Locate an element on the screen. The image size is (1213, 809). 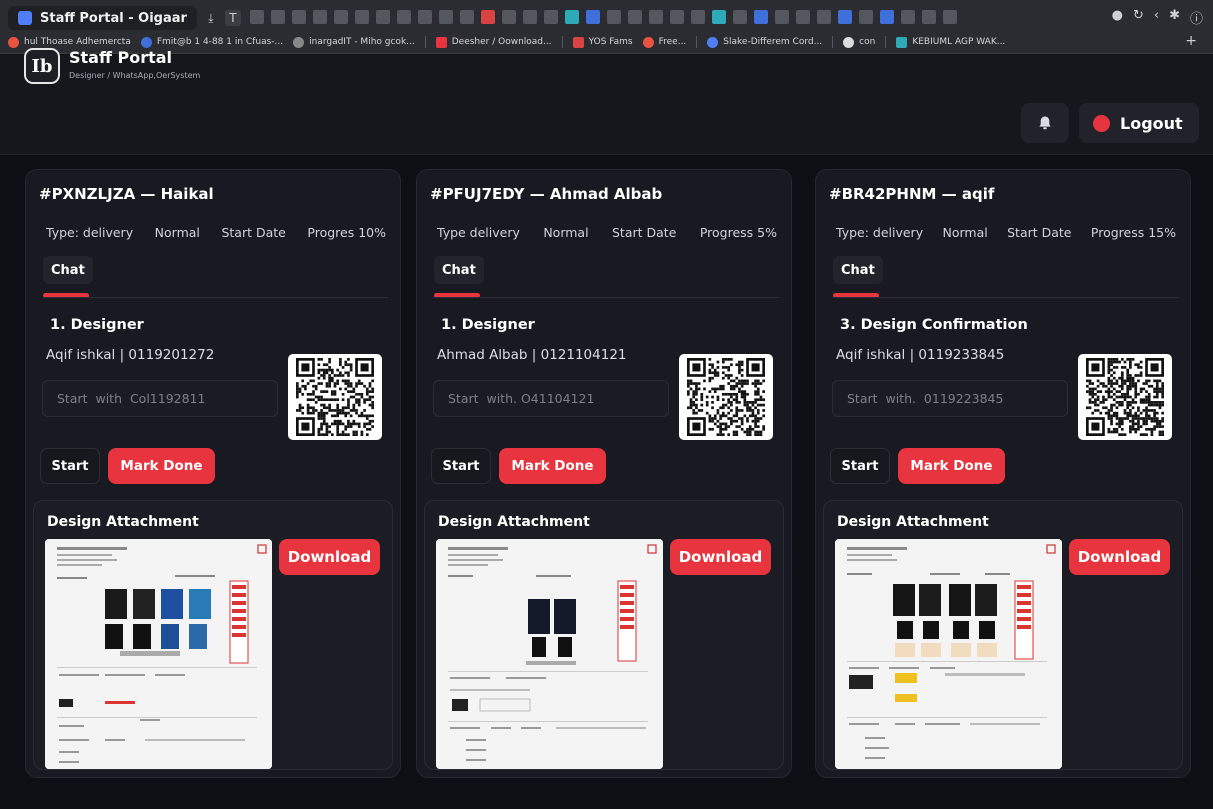
browser-controls: ● ↻ ‹ ✱ ⓘ is located at coordinates (1157, 17).